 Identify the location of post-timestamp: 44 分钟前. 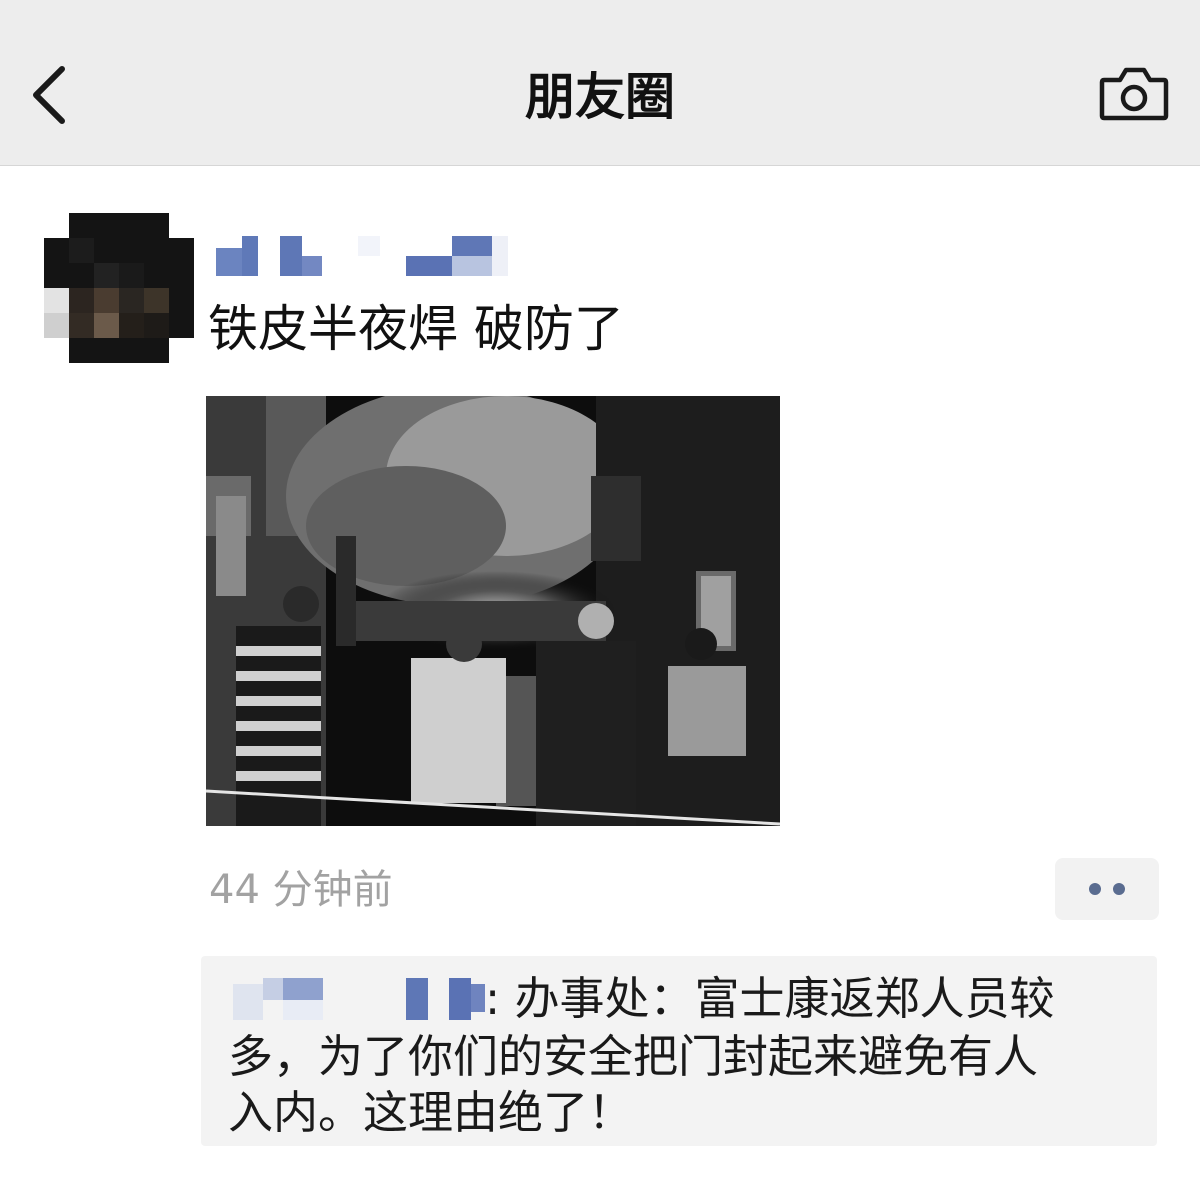
(301, 890).